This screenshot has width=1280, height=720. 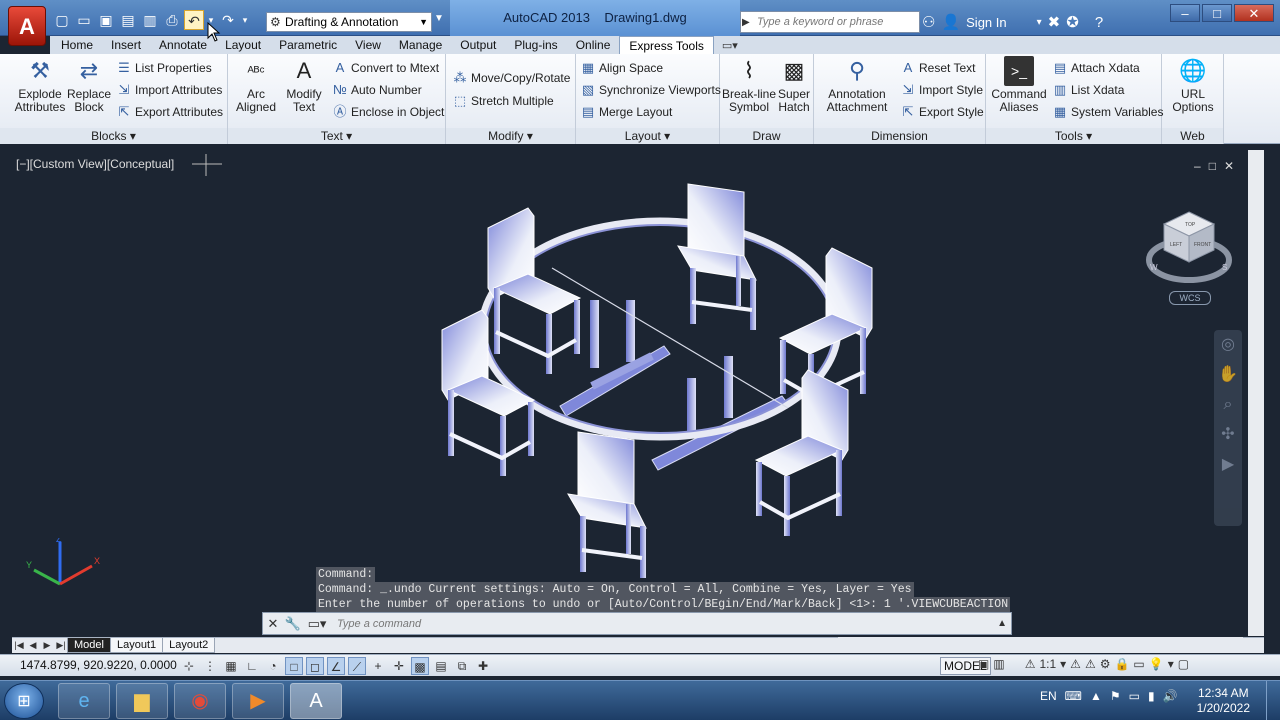 What do you see at coordinates (24, 701) in the screenshot?
I see `start-button: ⊞` at bounding box center [24, 701].